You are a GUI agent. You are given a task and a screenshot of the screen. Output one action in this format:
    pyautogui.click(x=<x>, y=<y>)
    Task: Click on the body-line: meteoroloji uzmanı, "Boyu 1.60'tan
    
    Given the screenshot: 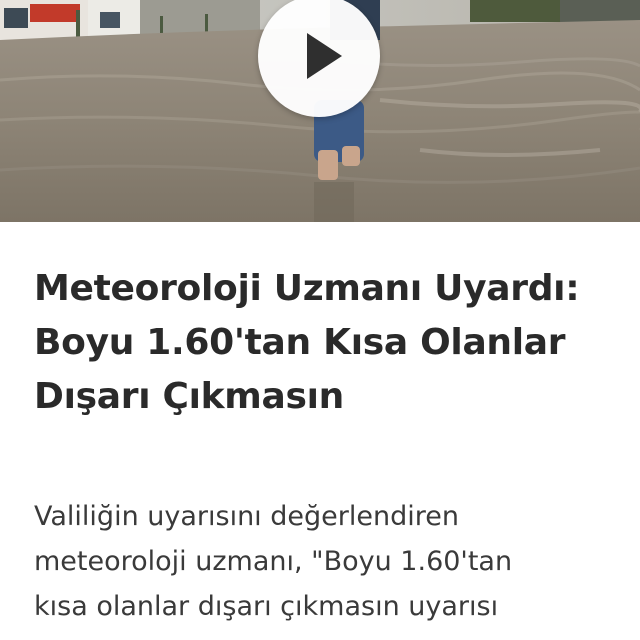 What is the action you would take?
    pyautogui.click(x=273, y=561)
    